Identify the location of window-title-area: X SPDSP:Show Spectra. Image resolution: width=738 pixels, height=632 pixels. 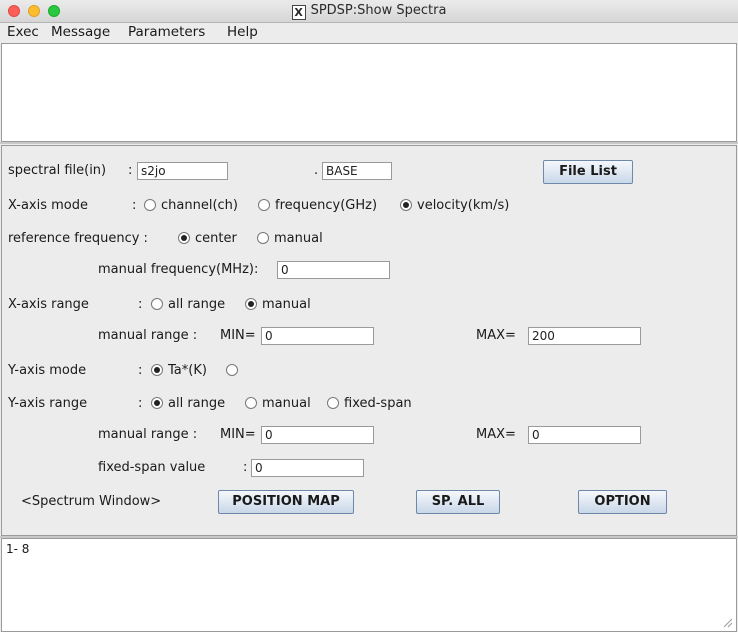
(369, 11).